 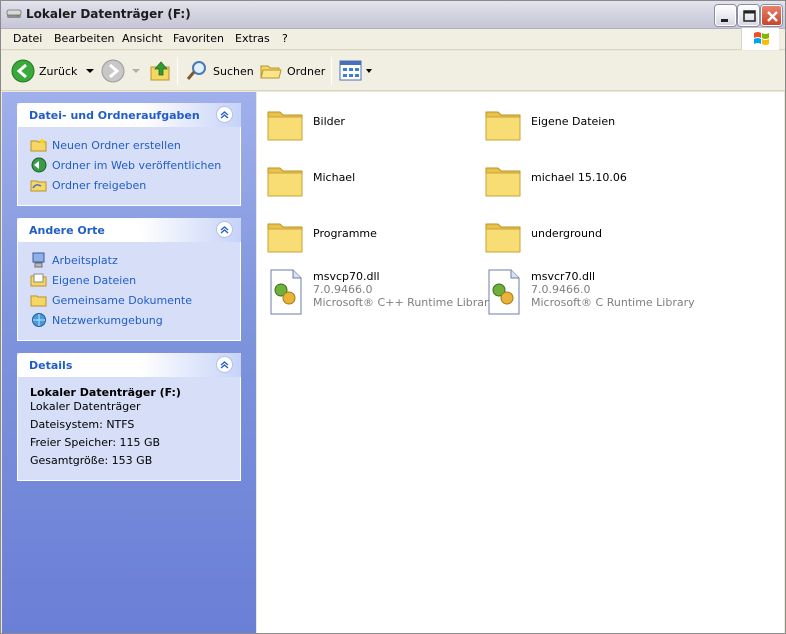 I want to click on place-my-computer: Arbeitsplatz, so click(x=129, y=260).